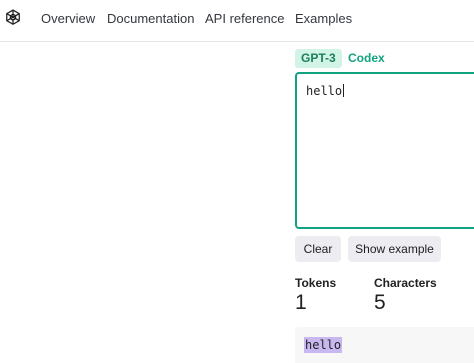  Describe the element at coordinates (316, 283) in the screenshot. I see `tokens-label: Tokens` at that location.